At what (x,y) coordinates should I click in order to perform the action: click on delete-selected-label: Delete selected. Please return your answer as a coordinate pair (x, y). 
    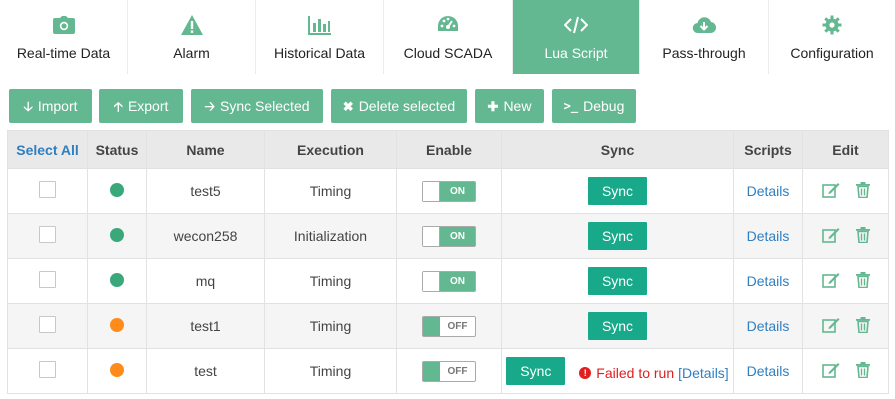
    Looking at the image, I should click on (407, 106).